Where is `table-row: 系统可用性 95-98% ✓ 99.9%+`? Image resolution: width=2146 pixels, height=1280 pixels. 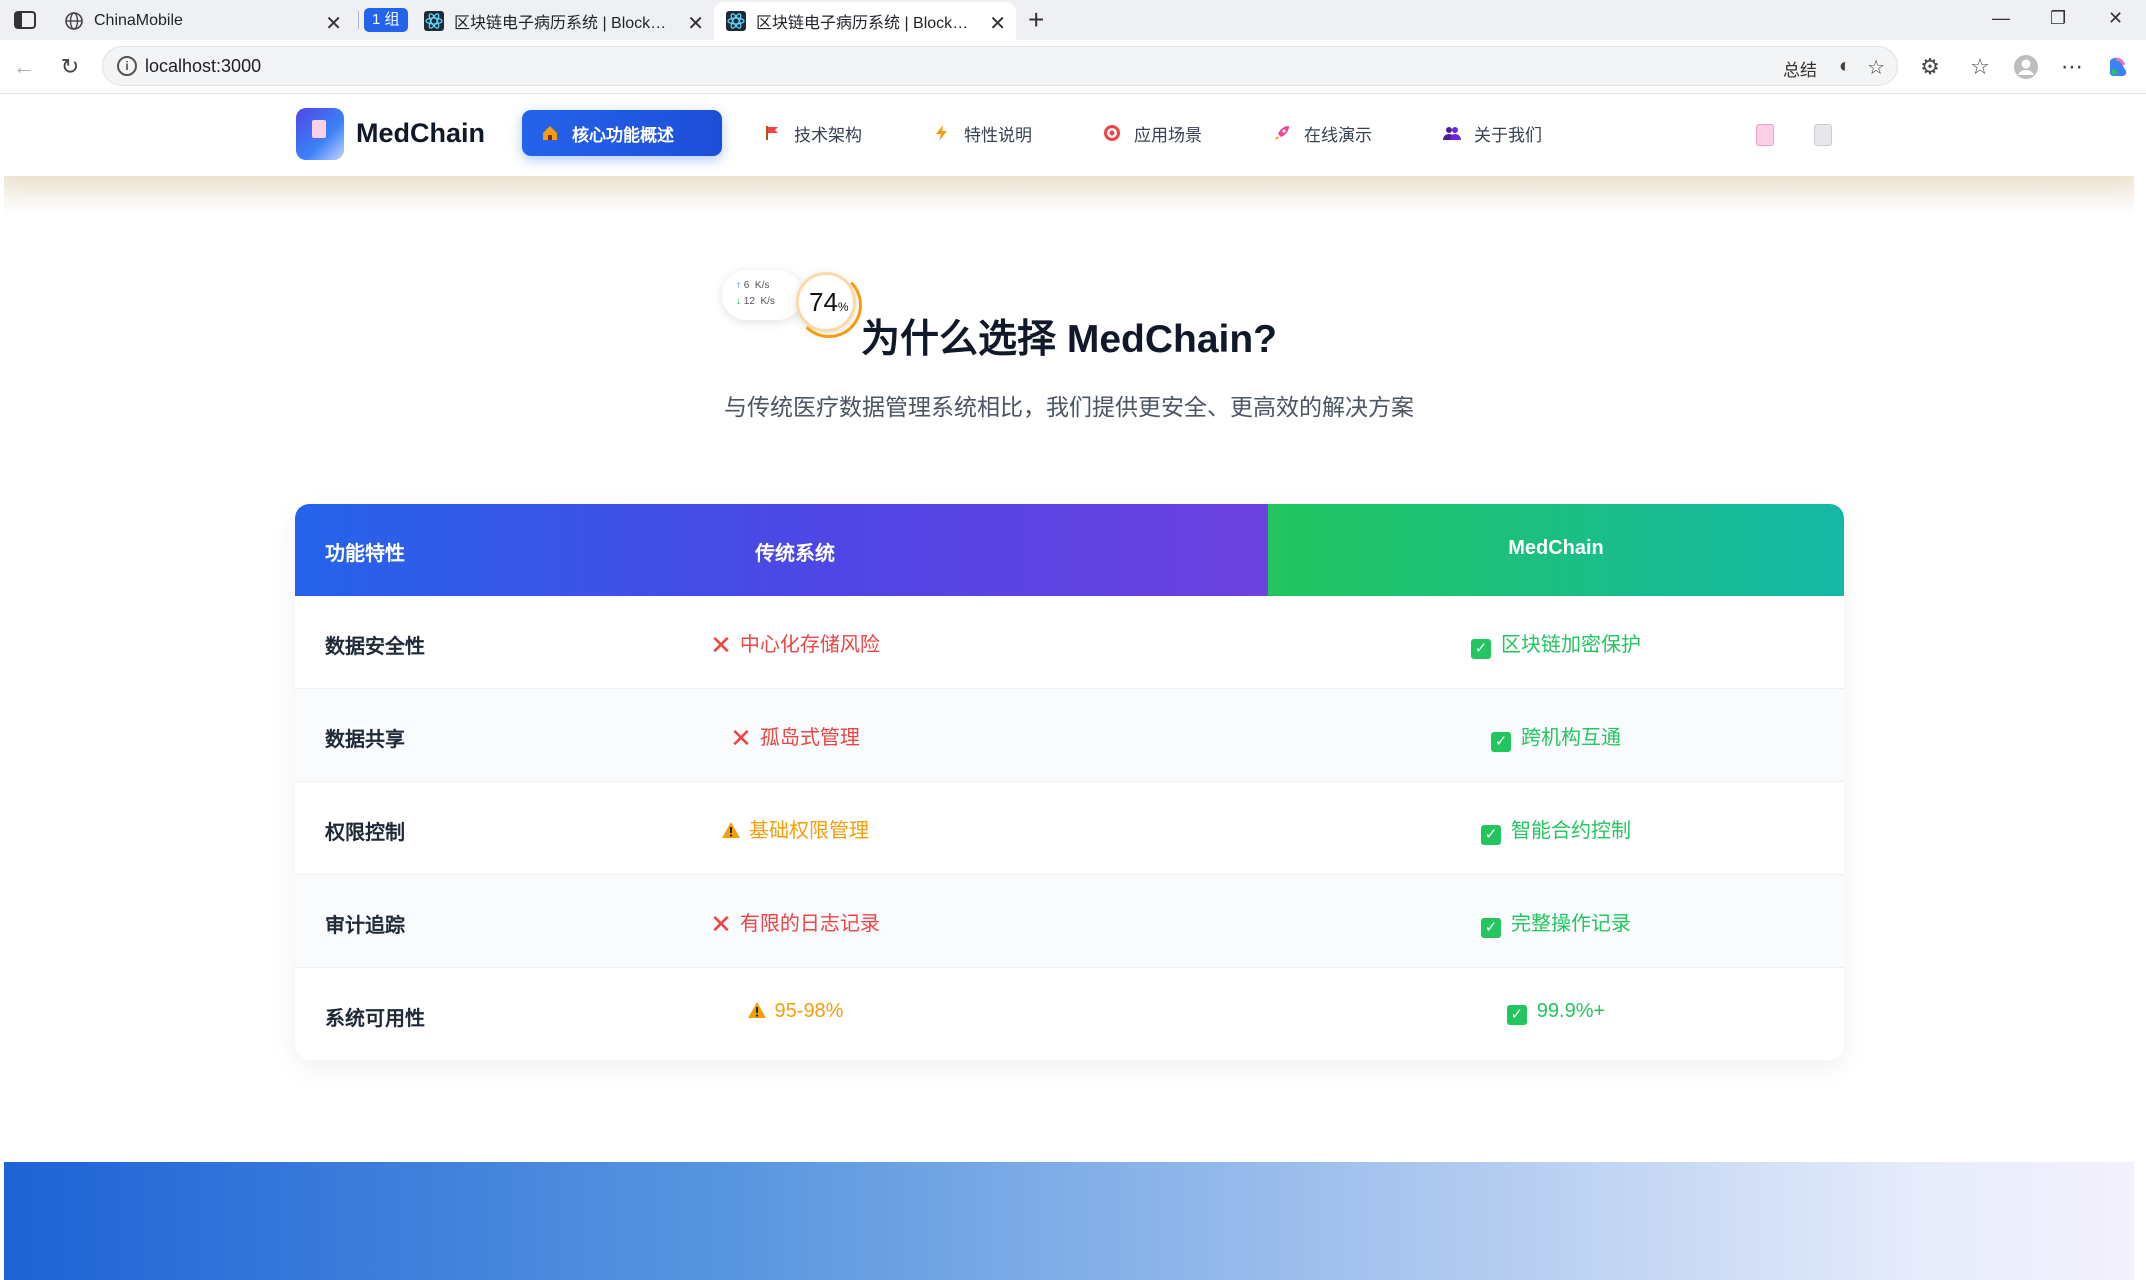 table-row: 系统可用性 95-98% ✓ 99.9%+ is located at coordinates (1069, 1014).